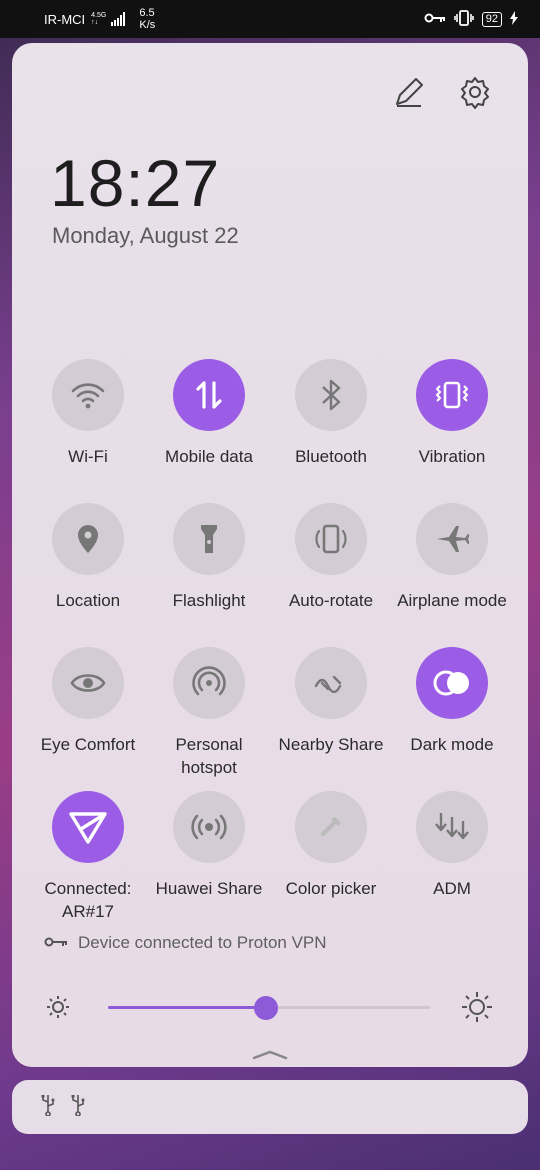 The width and height of the screenshot is (540, 1170). I want to click on dark-mode-icon, so click(452, 683).